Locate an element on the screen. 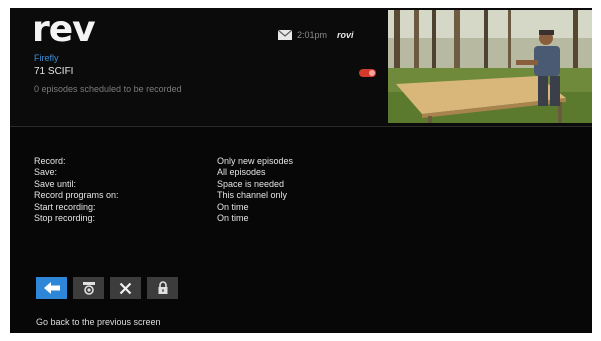  setting-value: Only new episodes is located at coordinates (255, 161).